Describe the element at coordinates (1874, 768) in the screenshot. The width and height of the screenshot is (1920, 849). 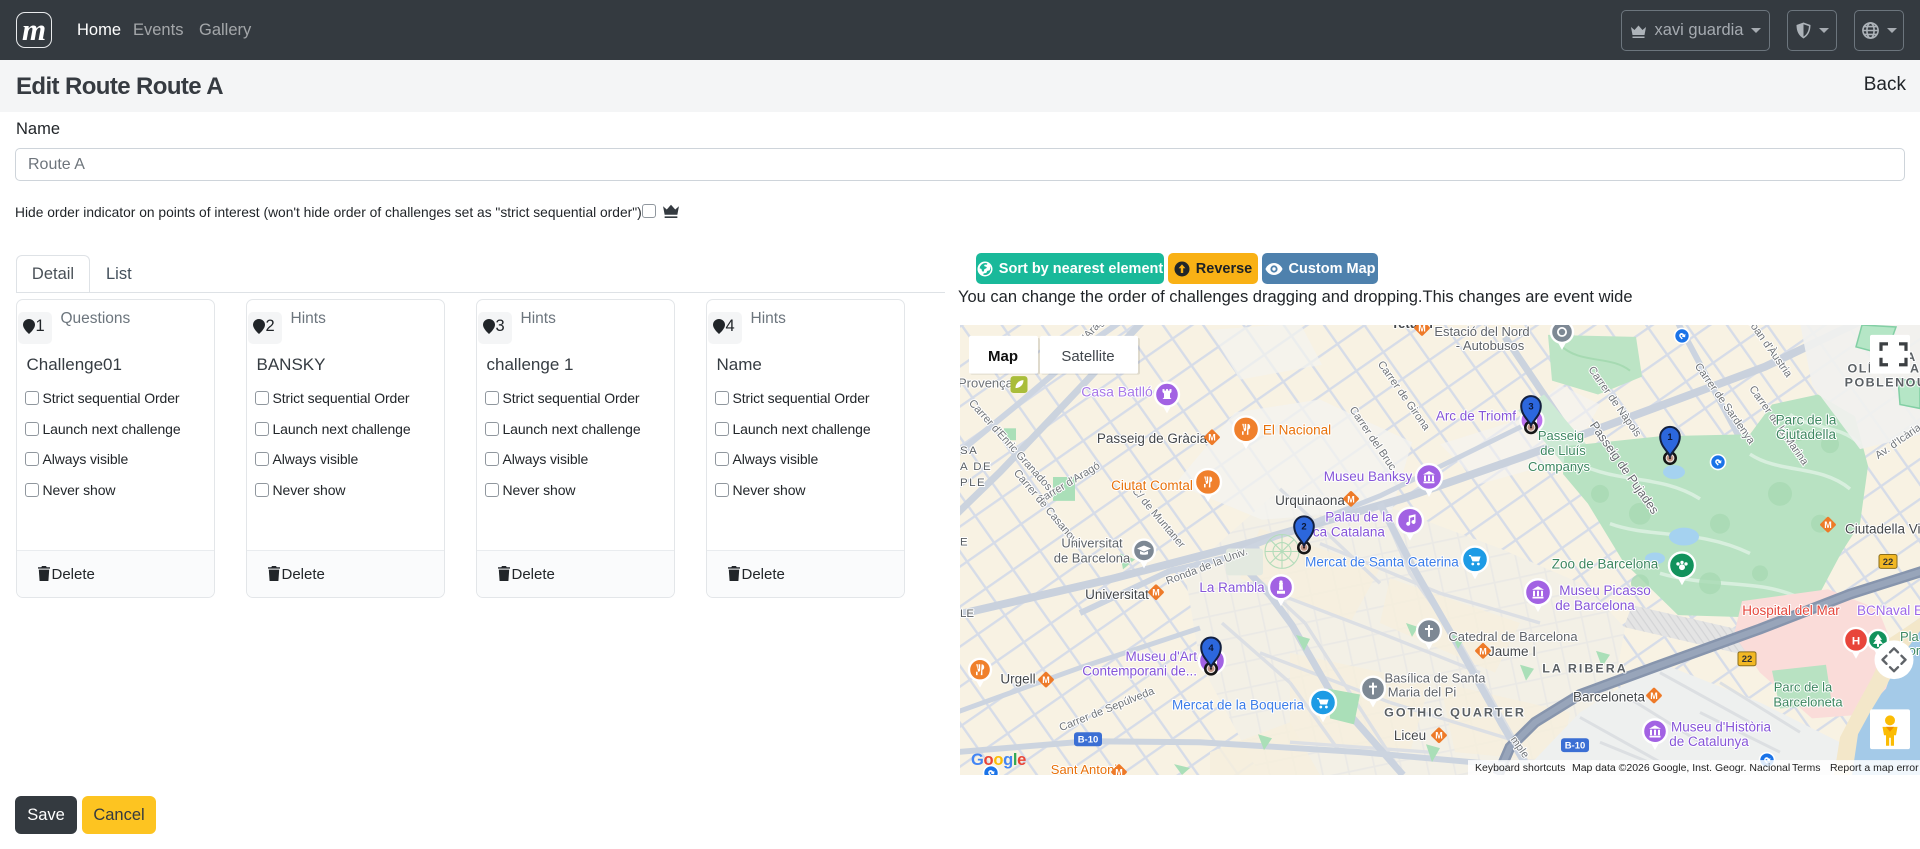
I see `svg-text: Report a map error` at that location.